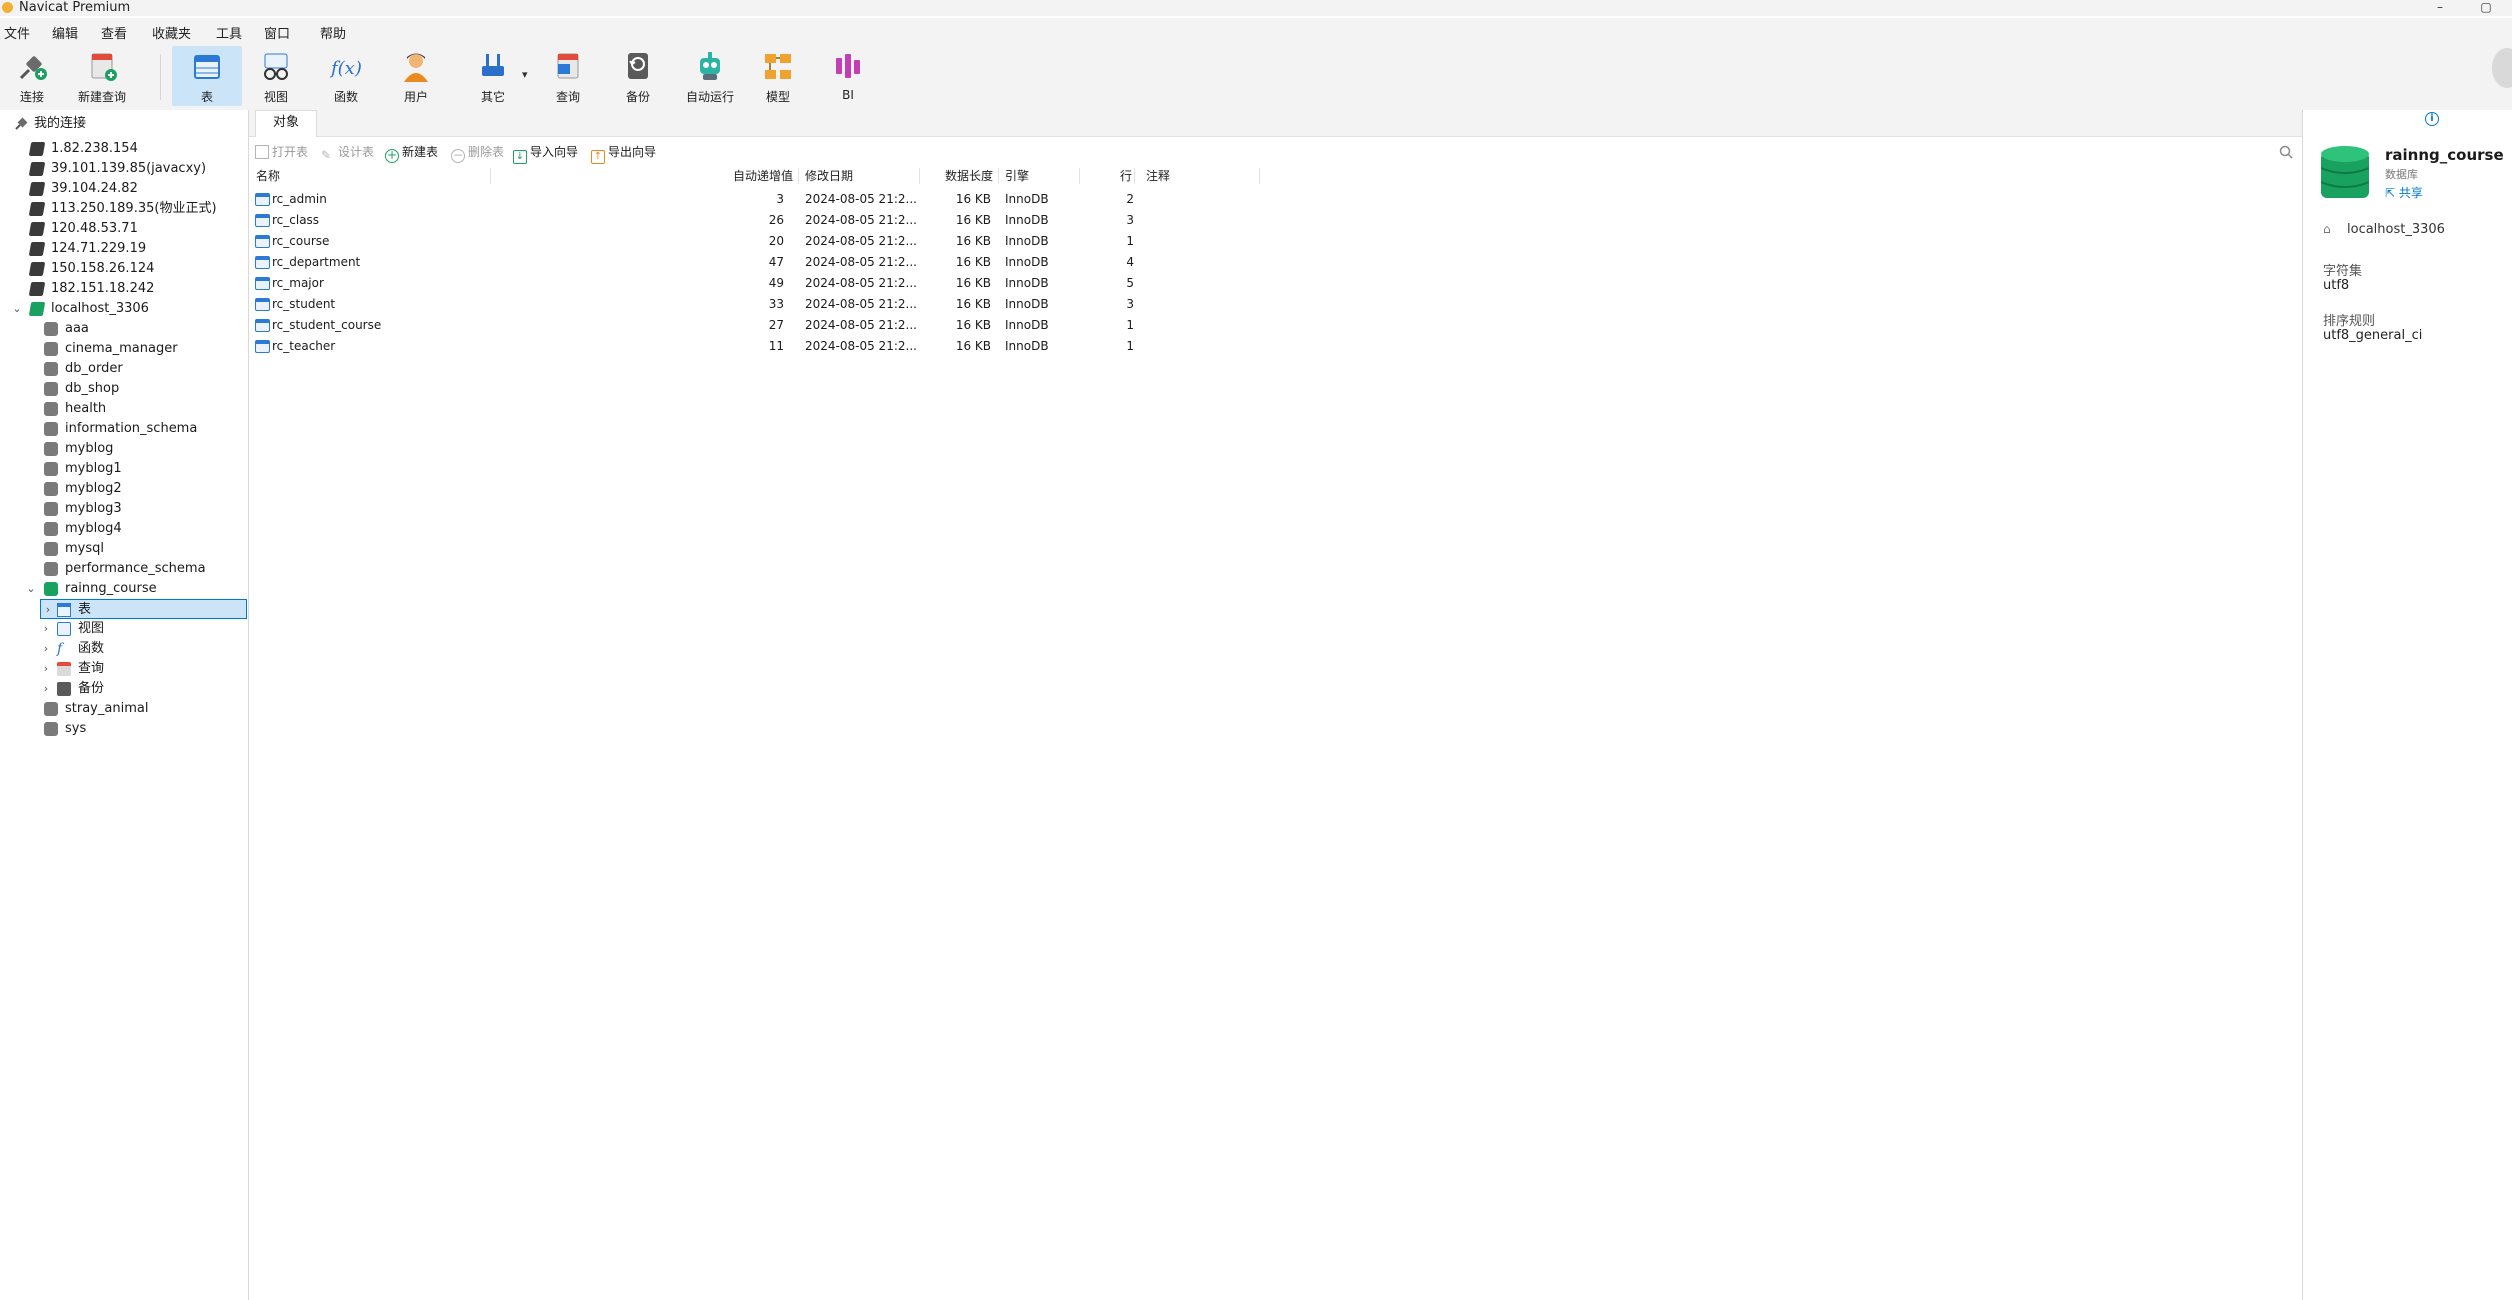 Image resolution: width=2512 pixels, height=1300 pixels. What do you see at coordinates (123, 549) in the screenshot?
I see `tree-database: mysql` at bounding box center [123, 549].